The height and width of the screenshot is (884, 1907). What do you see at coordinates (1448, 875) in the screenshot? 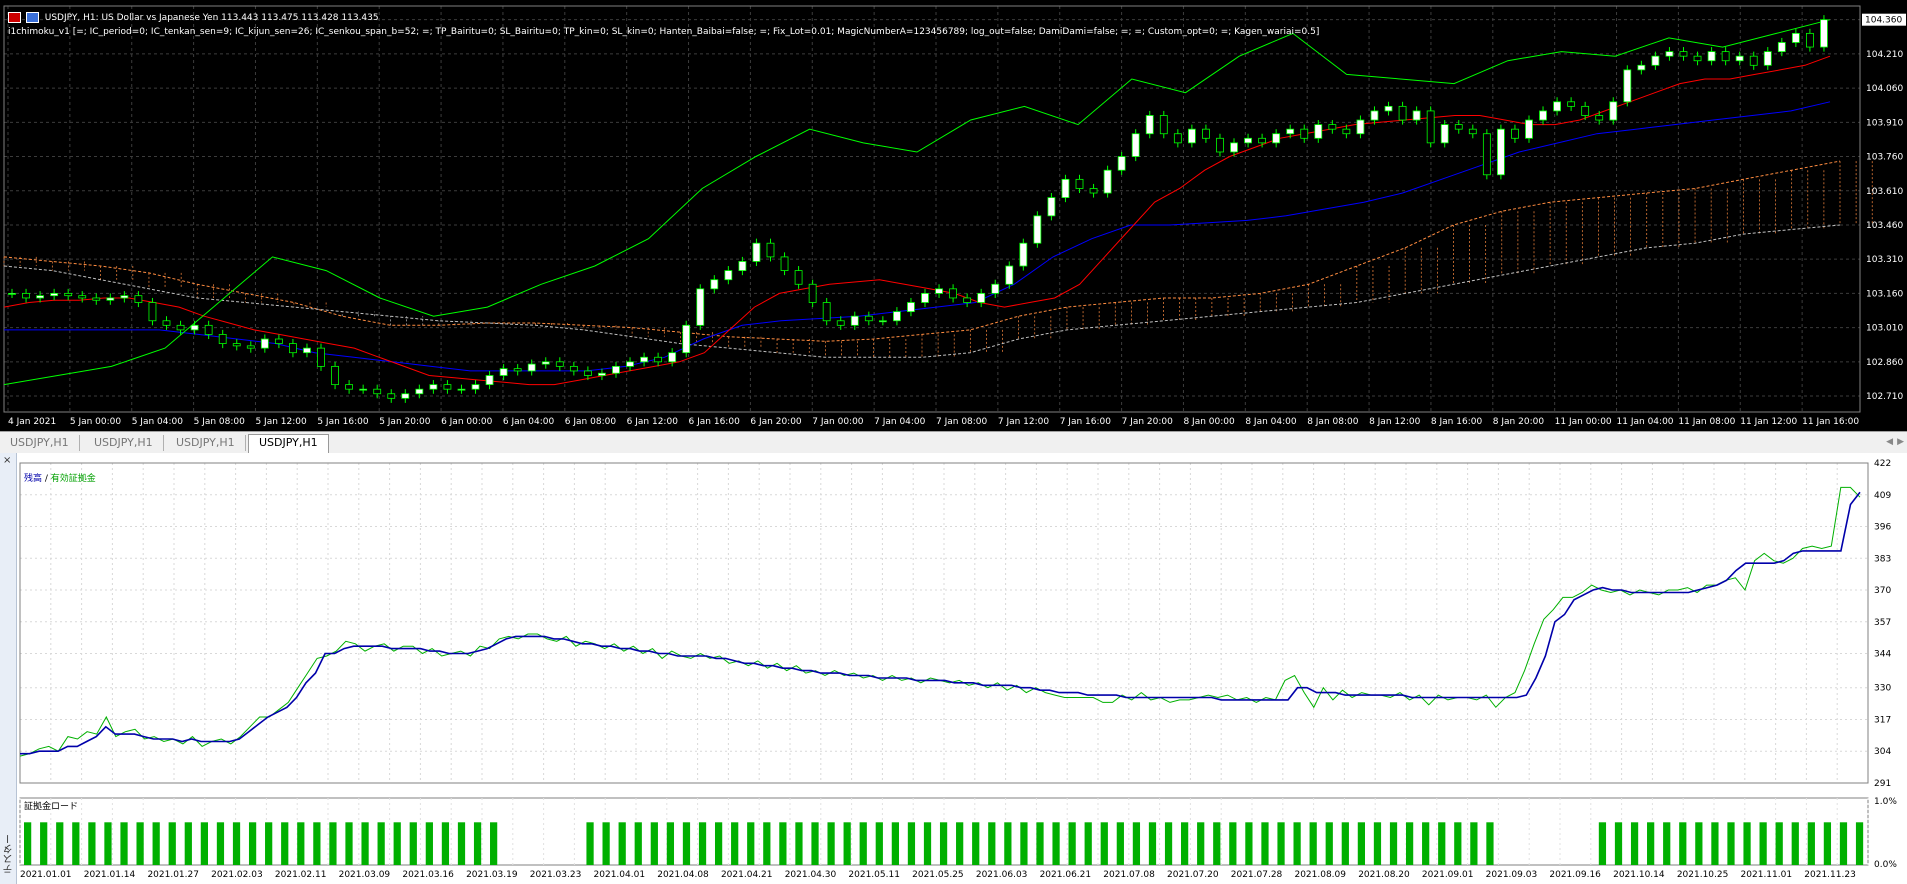
I see `date-tick-label: 2021.09.01` at bounding box center [1448, 875].